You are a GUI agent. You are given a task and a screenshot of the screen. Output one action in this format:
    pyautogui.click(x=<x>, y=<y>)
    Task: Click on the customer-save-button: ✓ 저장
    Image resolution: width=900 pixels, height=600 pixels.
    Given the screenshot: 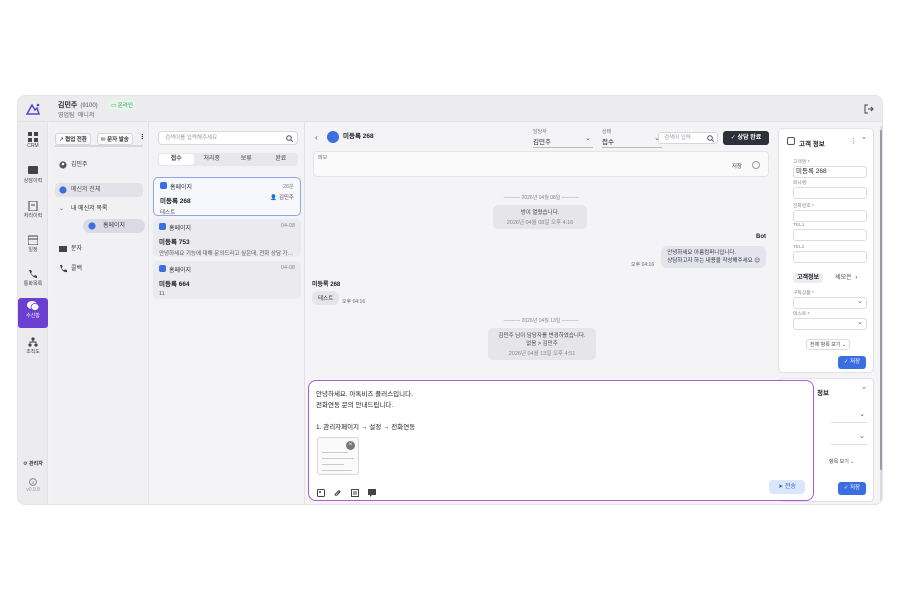 What is the action you would take?
    pyautogui.click(x=852, y=362)
    